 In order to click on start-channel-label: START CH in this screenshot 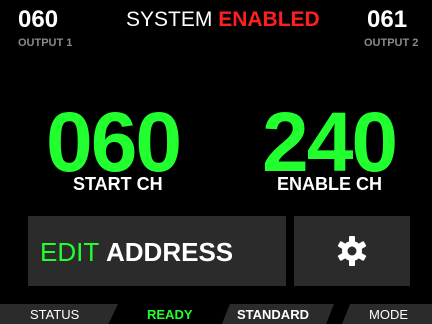, I will do `click(118, 184)`.